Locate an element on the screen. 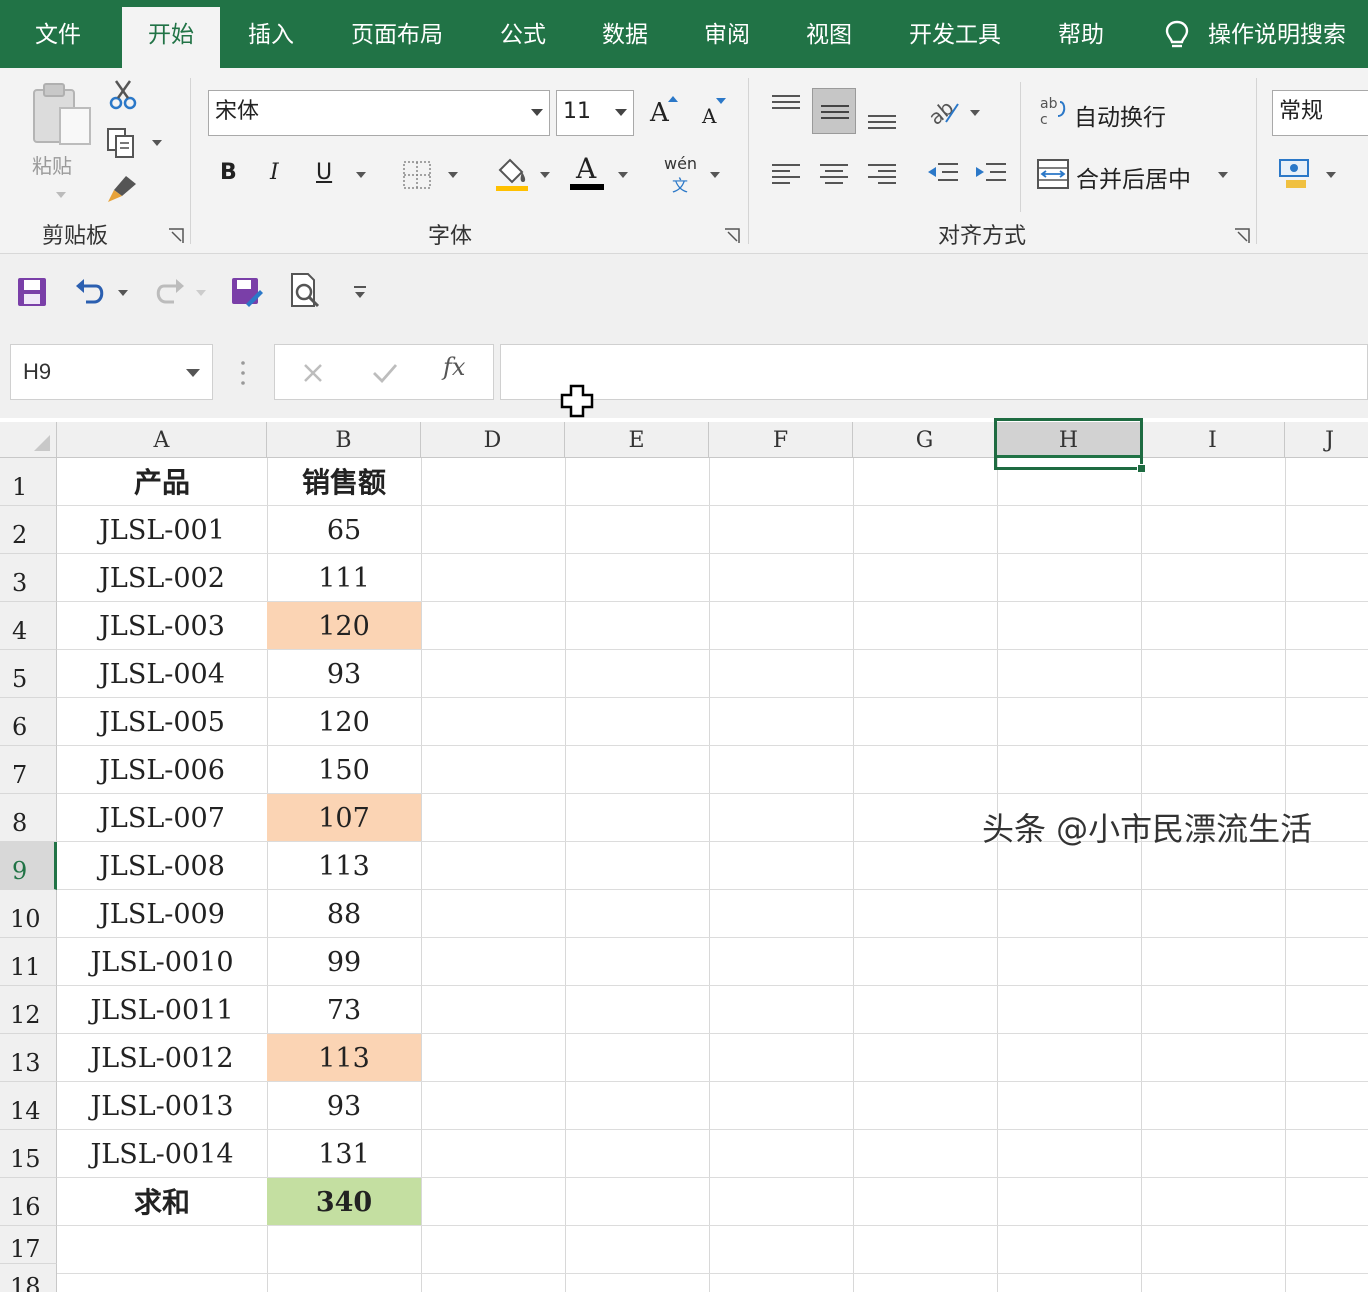 The width and height of the screenshot is (1368, 1292). cell-b16: 340 is located at coordinates (344, 1201).